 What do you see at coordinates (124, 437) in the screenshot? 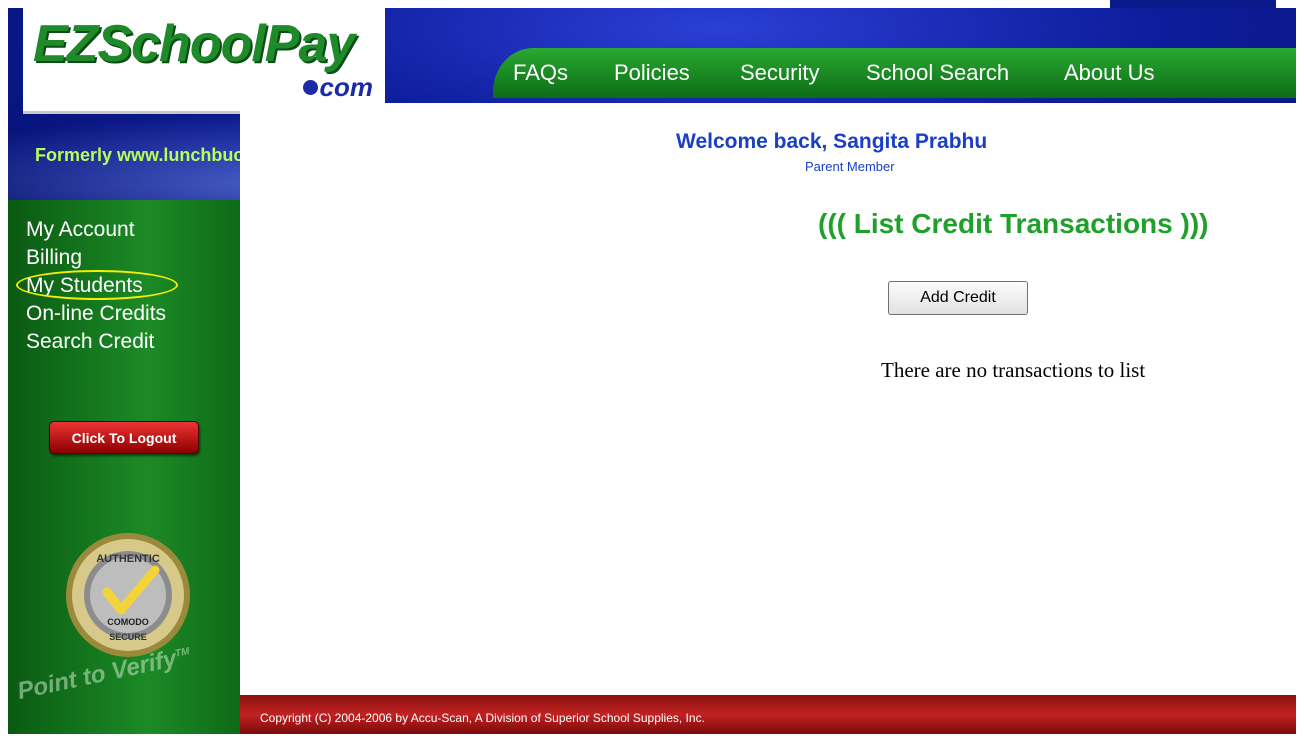
I see `logout-button: Click To Logout` at bounding box center [124, 437].